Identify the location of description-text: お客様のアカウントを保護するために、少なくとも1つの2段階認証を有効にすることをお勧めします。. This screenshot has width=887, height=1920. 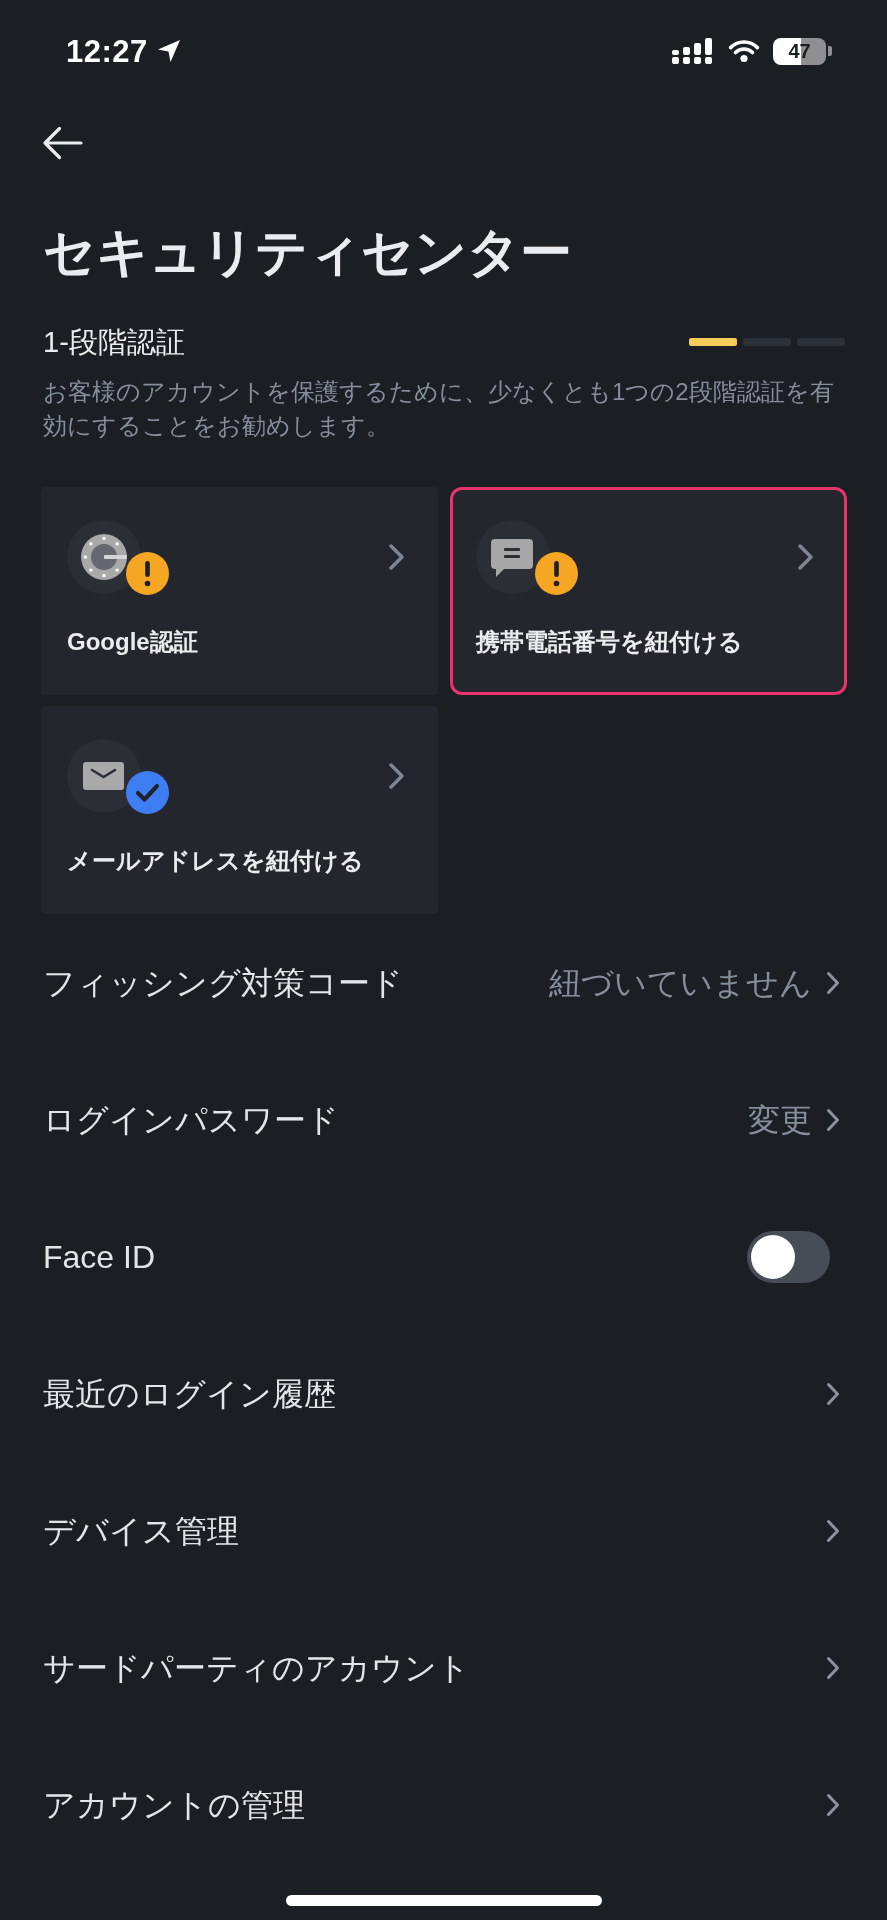
(439, 409).